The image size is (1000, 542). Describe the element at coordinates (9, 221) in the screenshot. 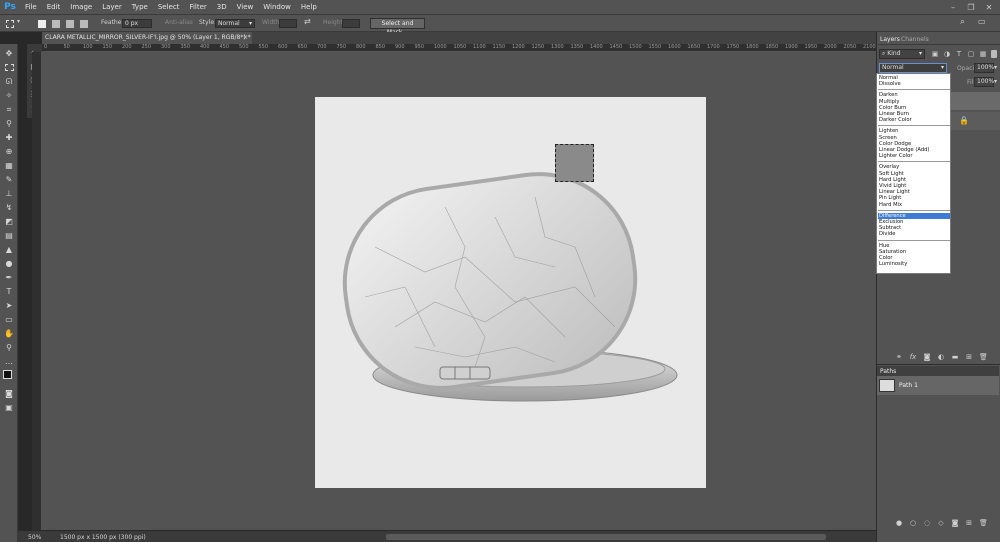

I see `eraser-tool-icon: ◩` at that location.